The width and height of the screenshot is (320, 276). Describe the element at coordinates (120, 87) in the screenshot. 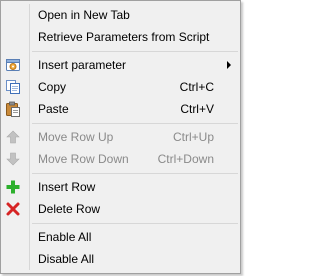

I see `menu-item-copy: Copy Ctrl+C` at that location.